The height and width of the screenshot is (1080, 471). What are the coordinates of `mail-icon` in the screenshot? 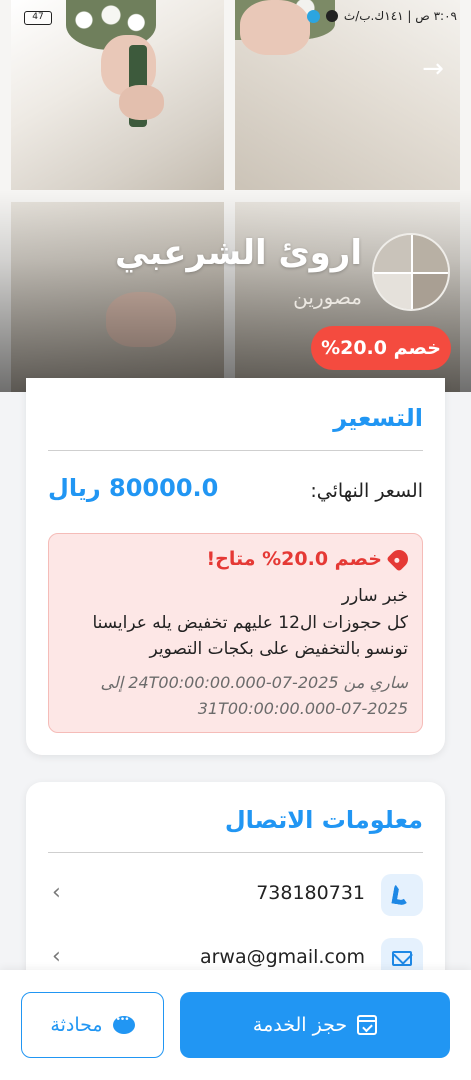 It's located at (402, 958).